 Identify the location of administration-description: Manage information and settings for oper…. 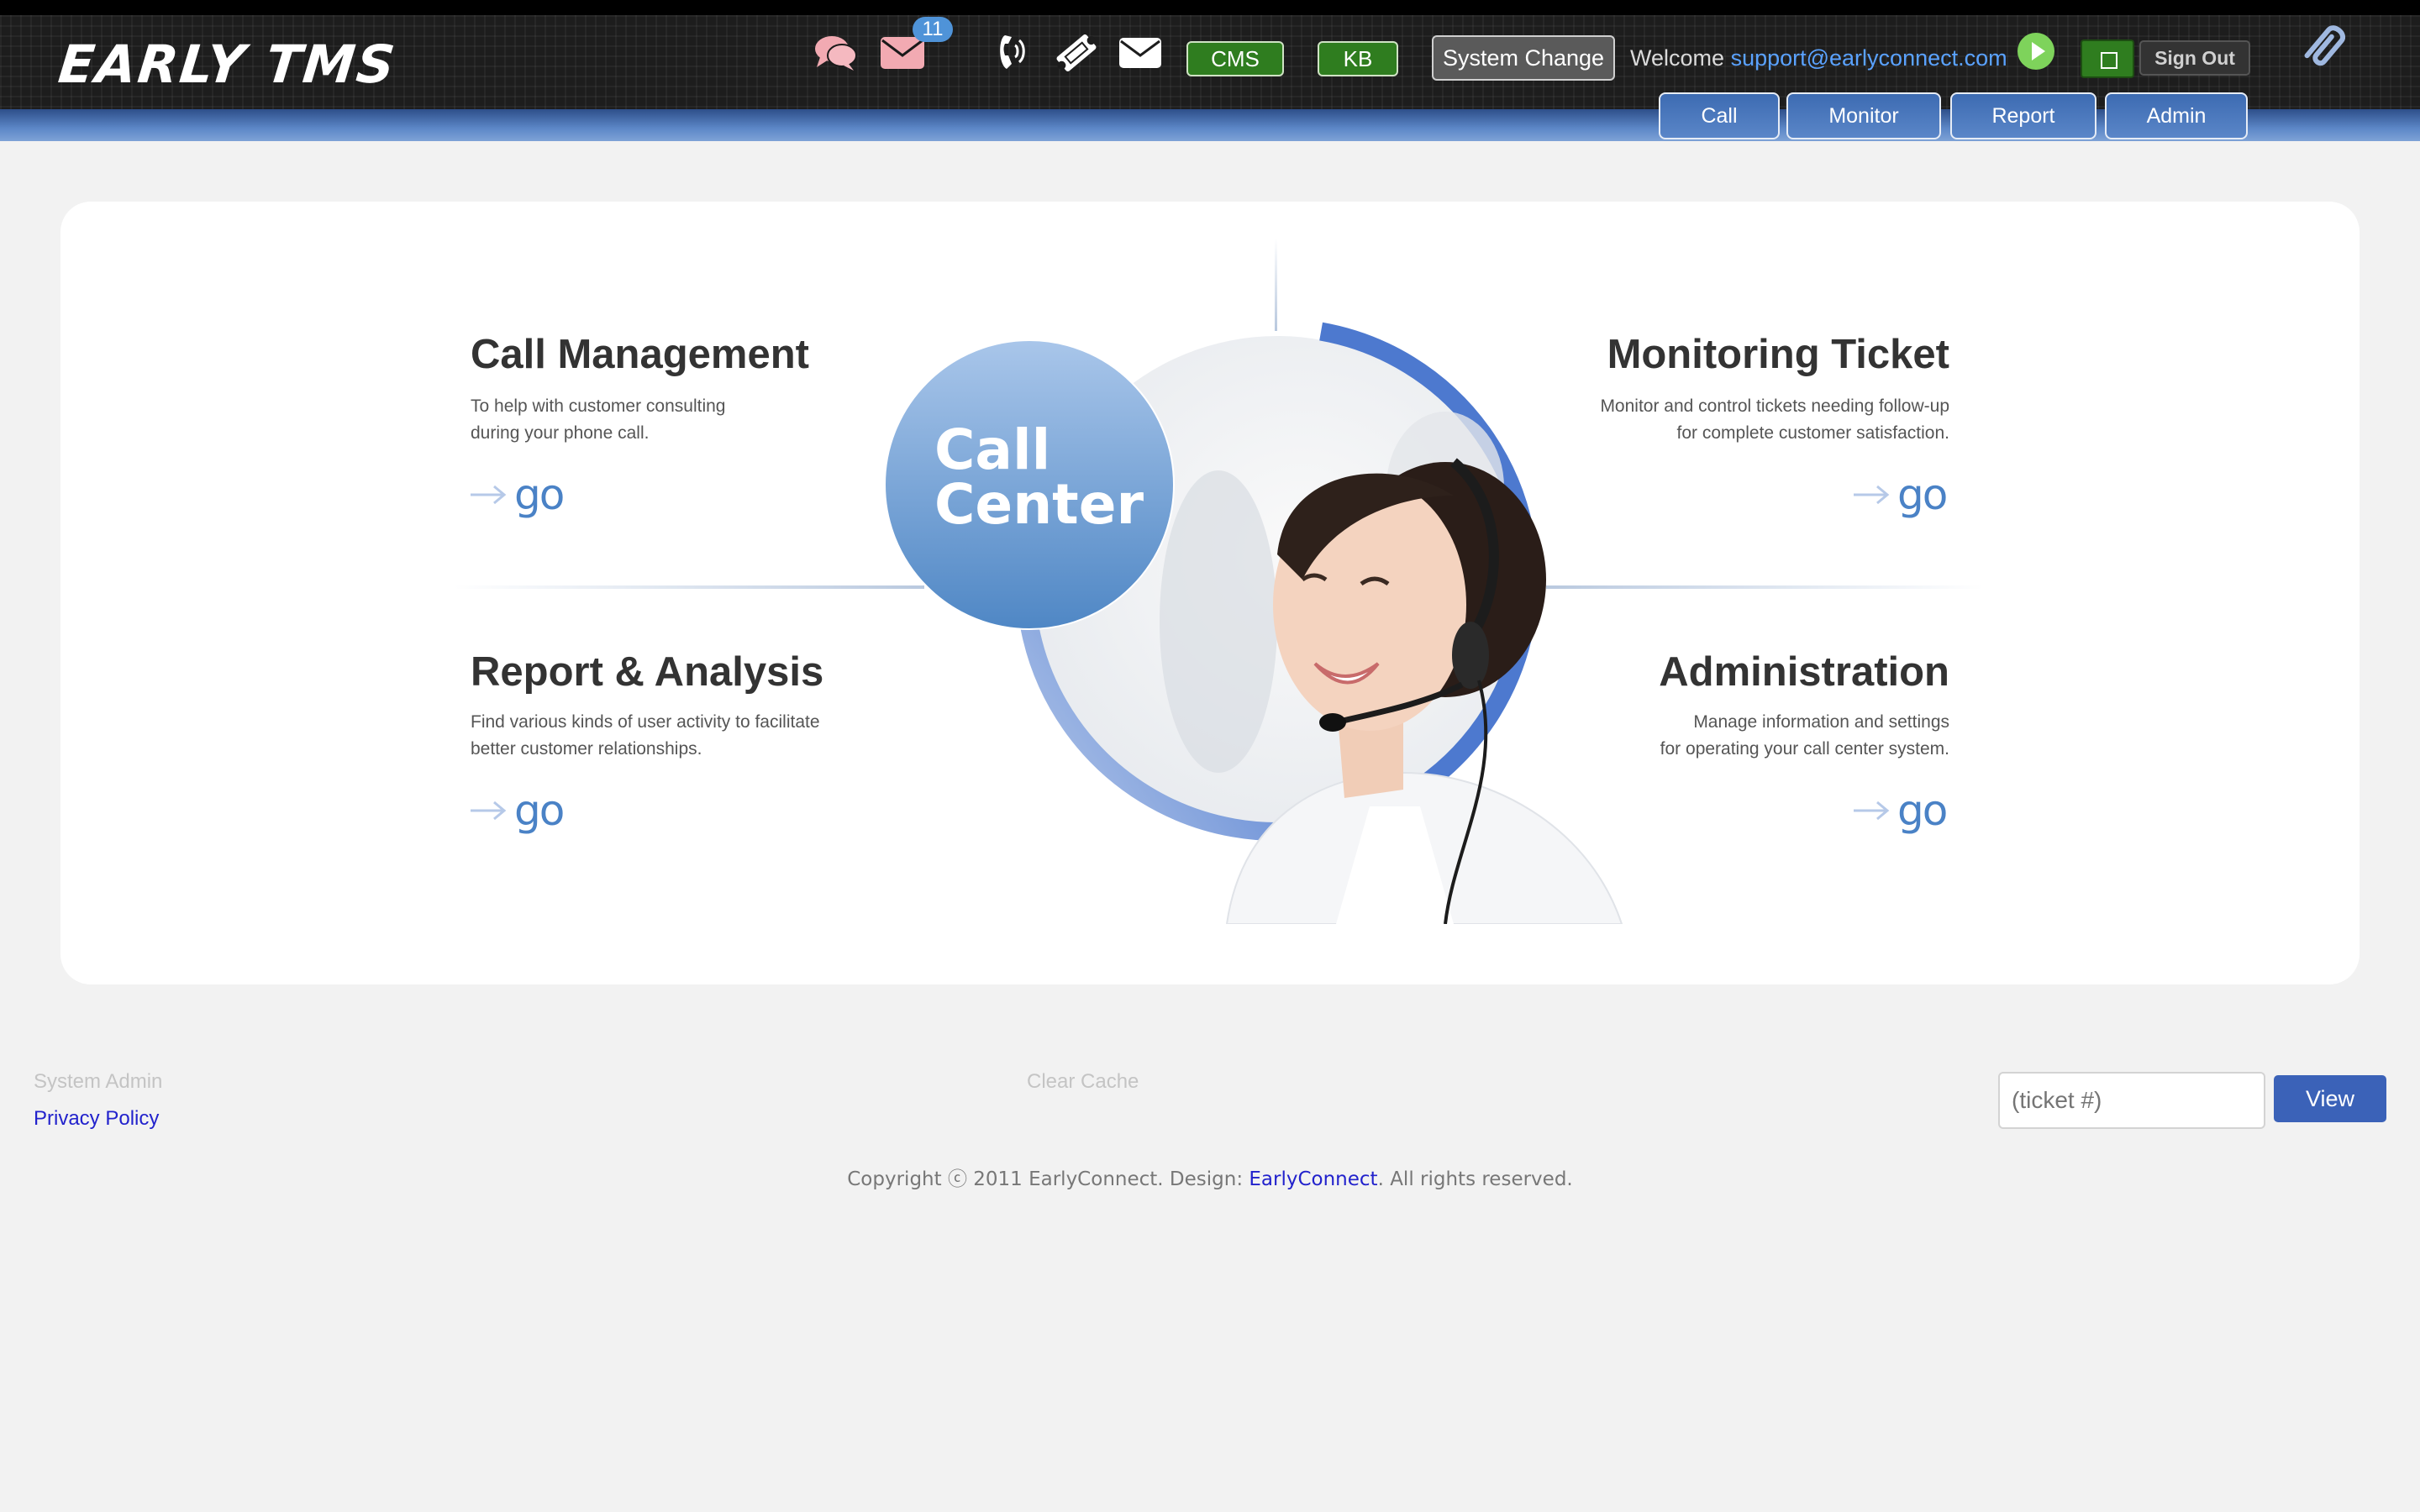
(1804, 736).